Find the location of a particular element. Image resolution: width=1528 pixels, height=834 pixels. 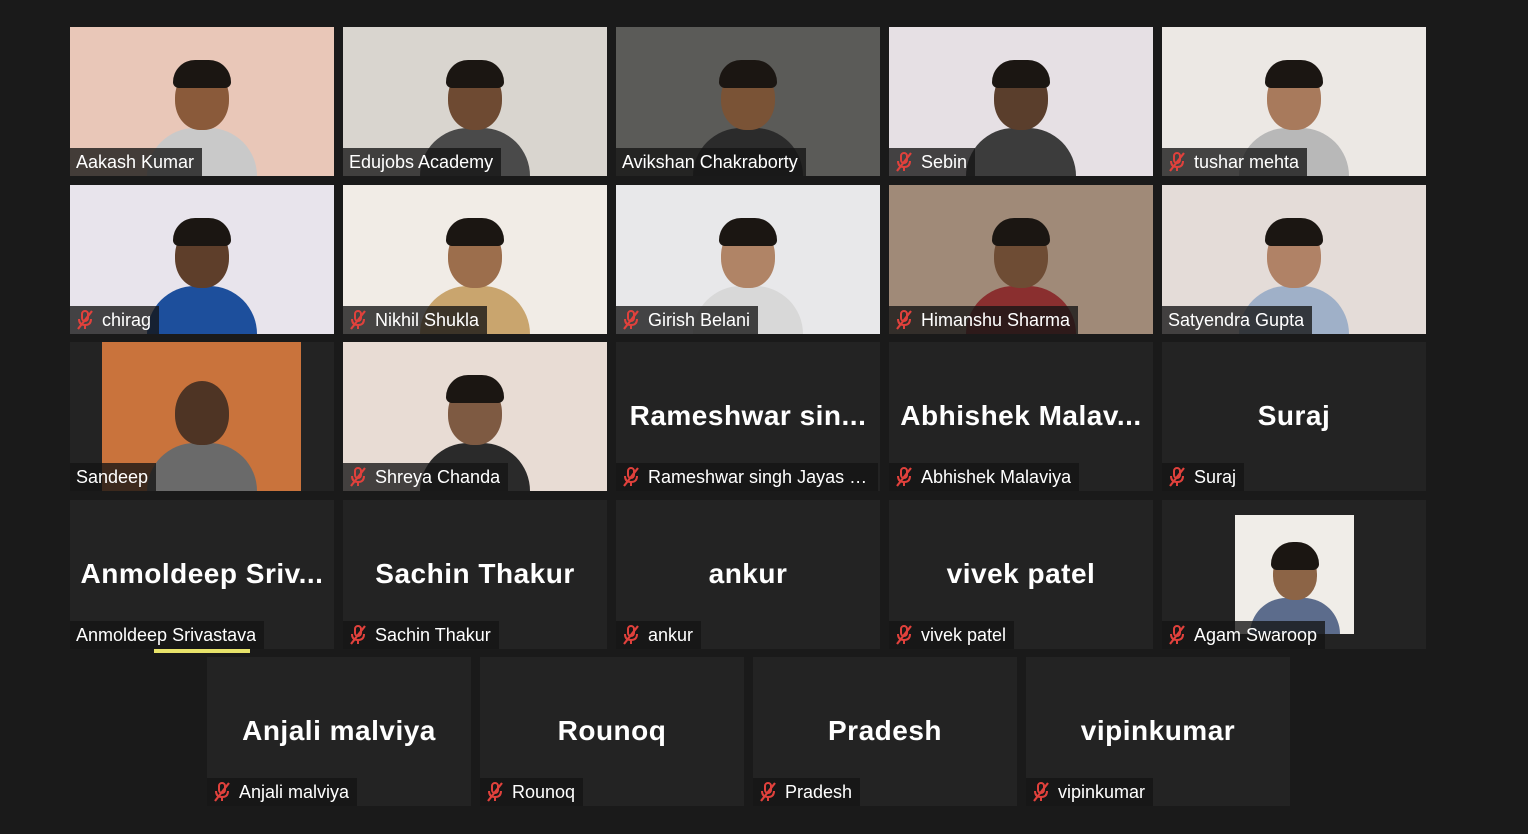

participant-tile: Pradesh Pradesh is located at coordinates (885, 731).